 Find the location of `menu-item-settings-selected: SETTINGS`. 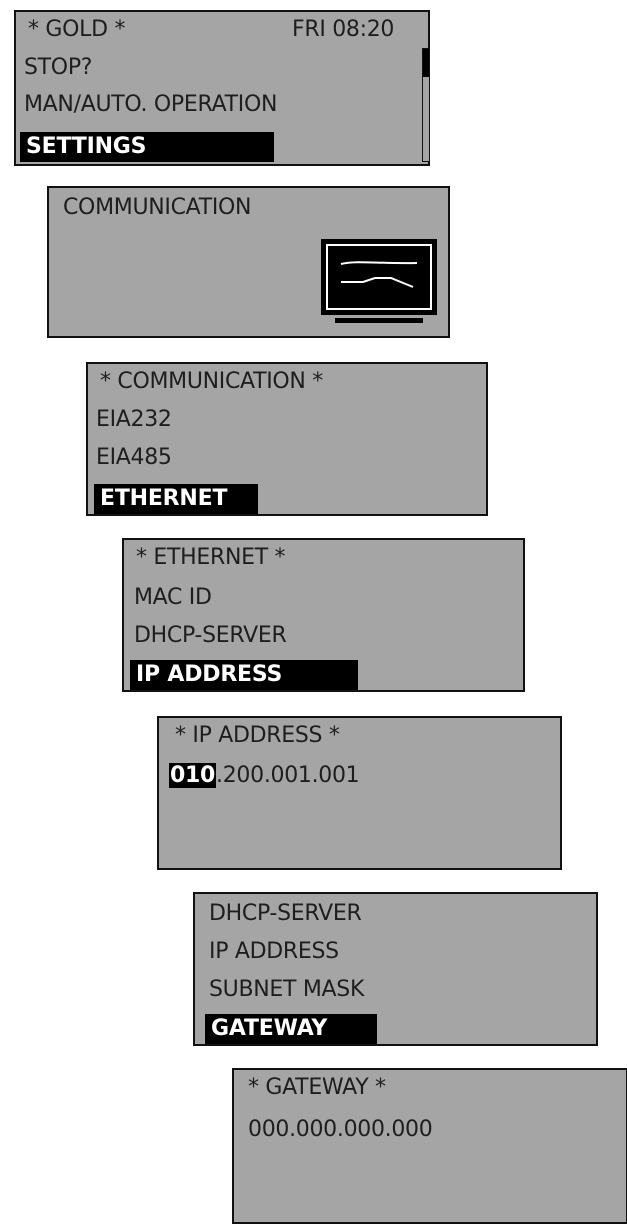

menu-item-settings-selected: SETTINGS is located at coordinates (147, 147).